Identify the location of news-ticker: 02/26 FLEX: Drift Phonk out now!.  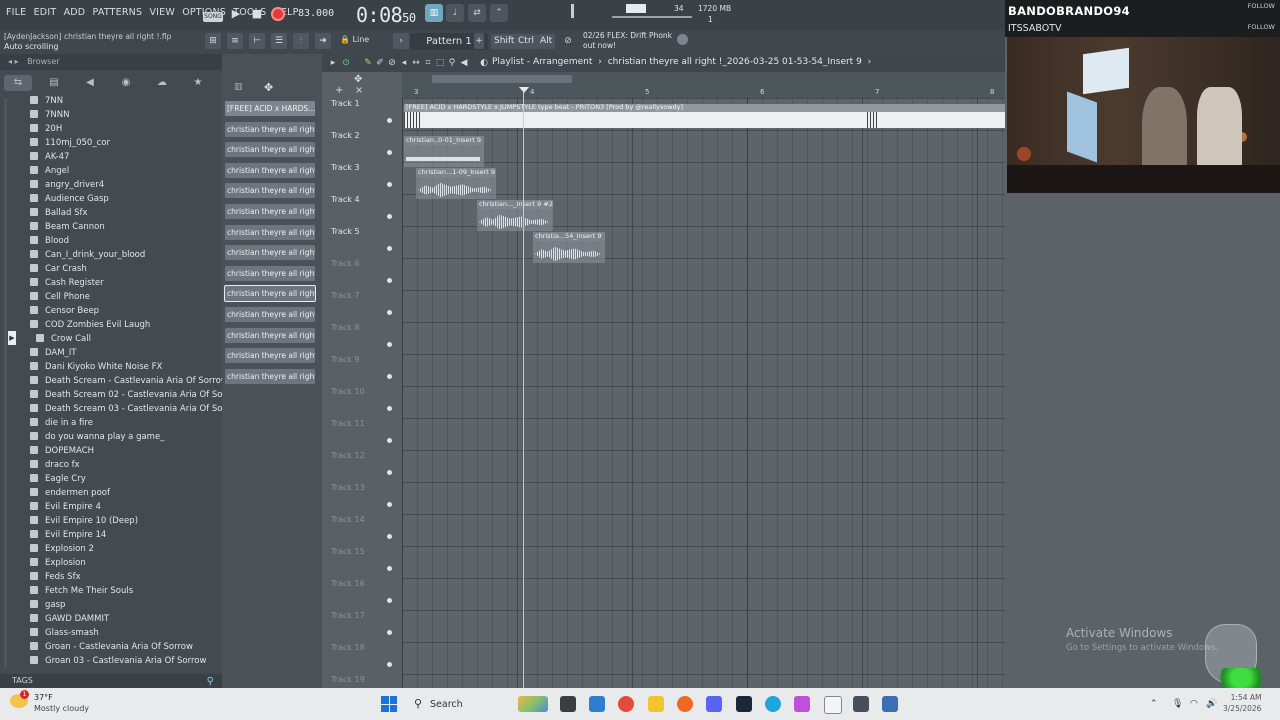
(627, 41).